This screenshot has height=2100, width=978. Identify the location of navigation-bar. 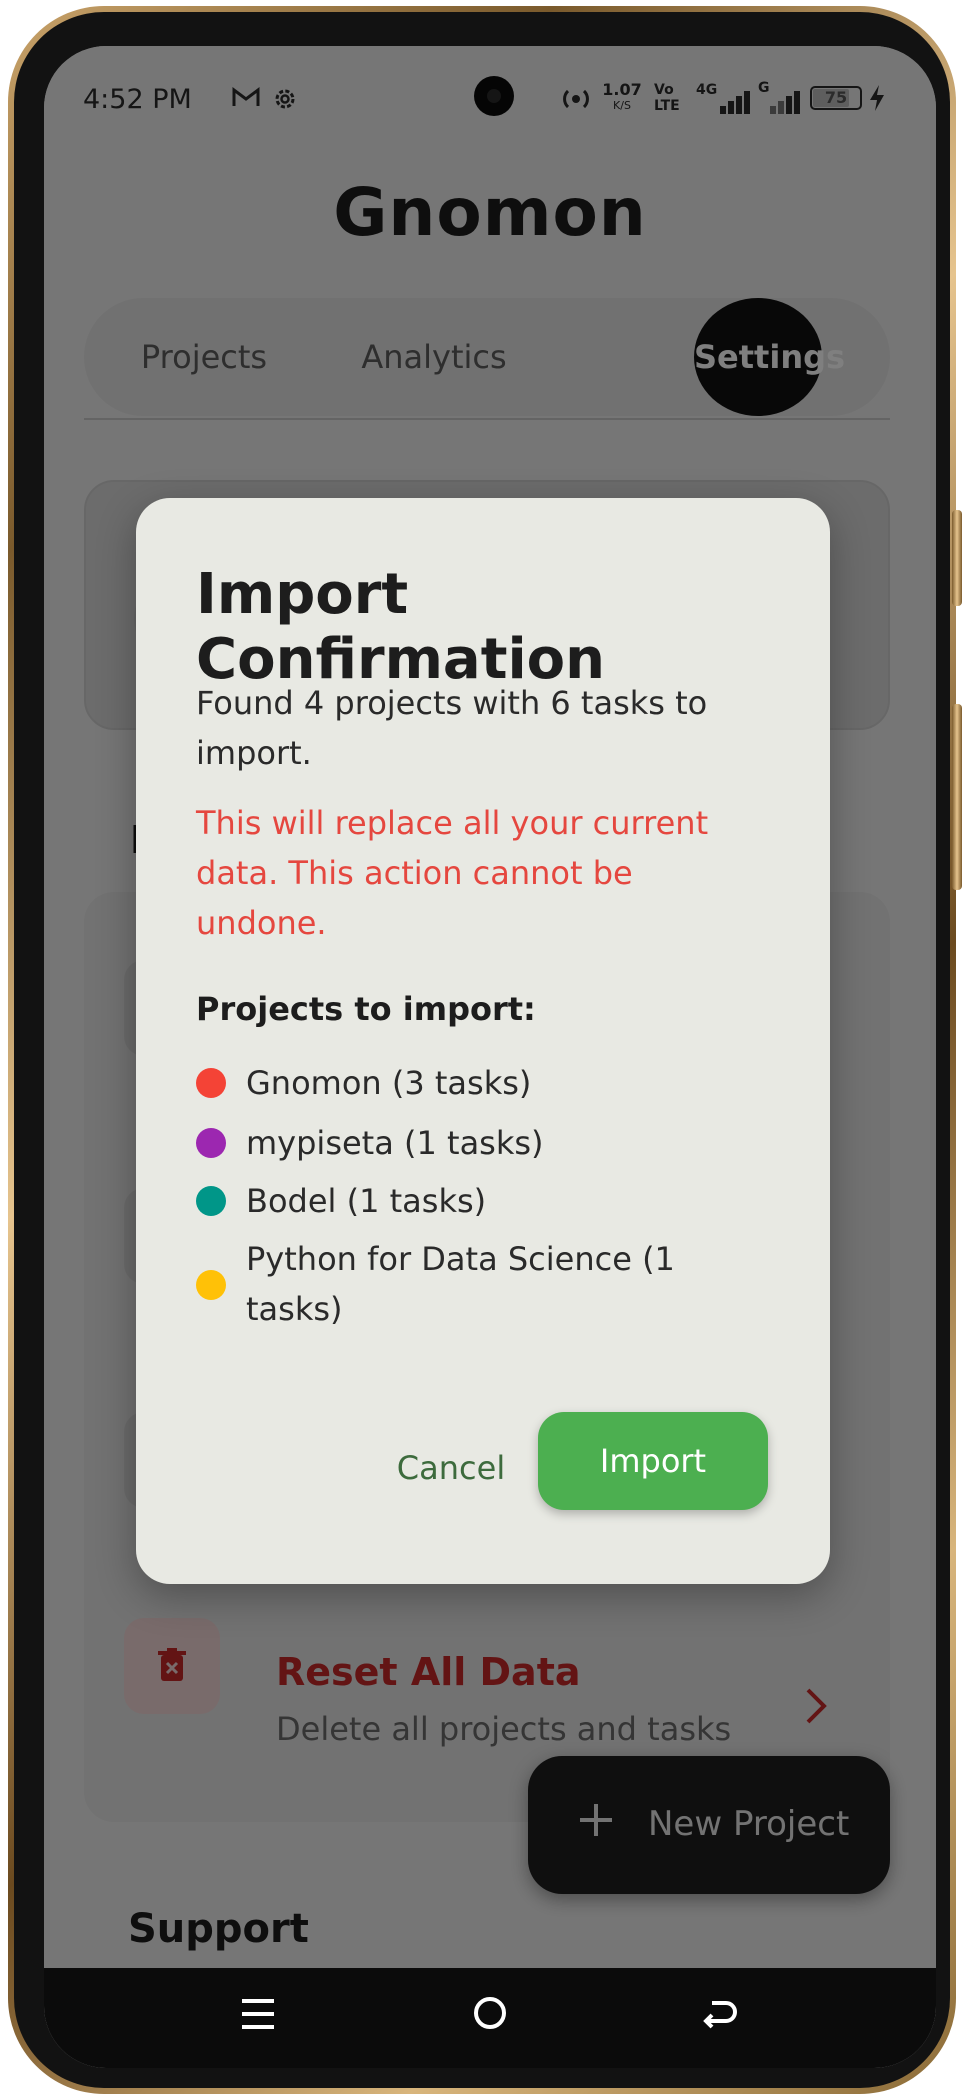
(490, 2018).